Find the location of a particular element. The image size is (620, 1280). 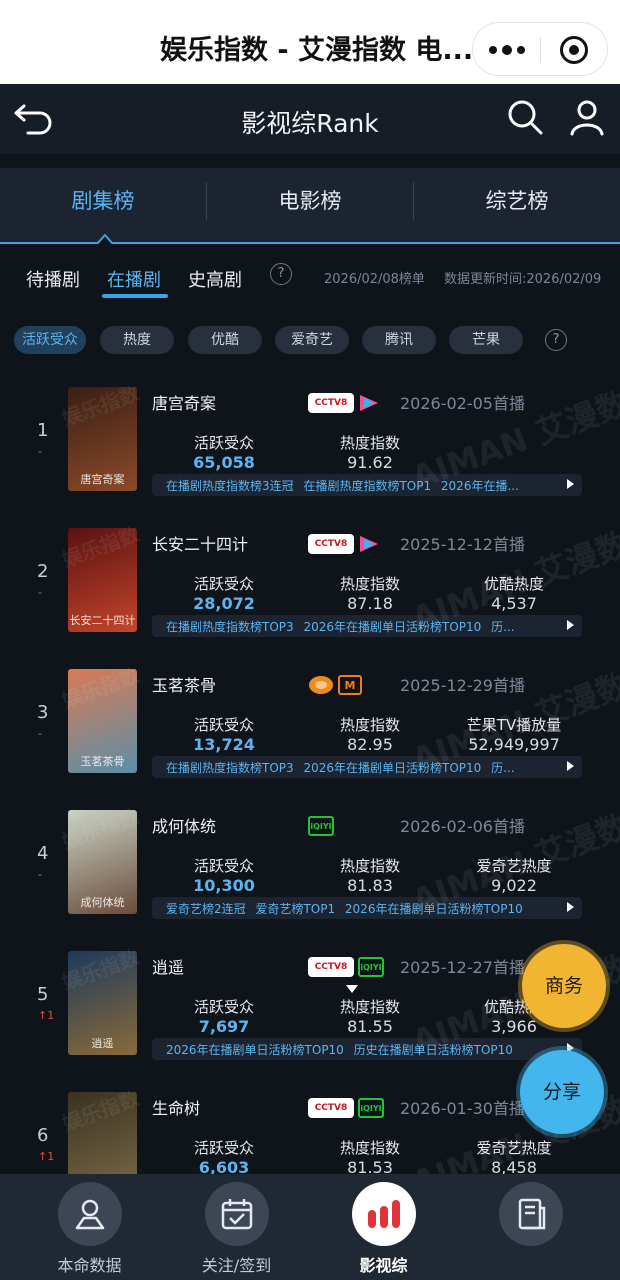

poster-title: 长安二十四计 is located at coordinates (102, 620).